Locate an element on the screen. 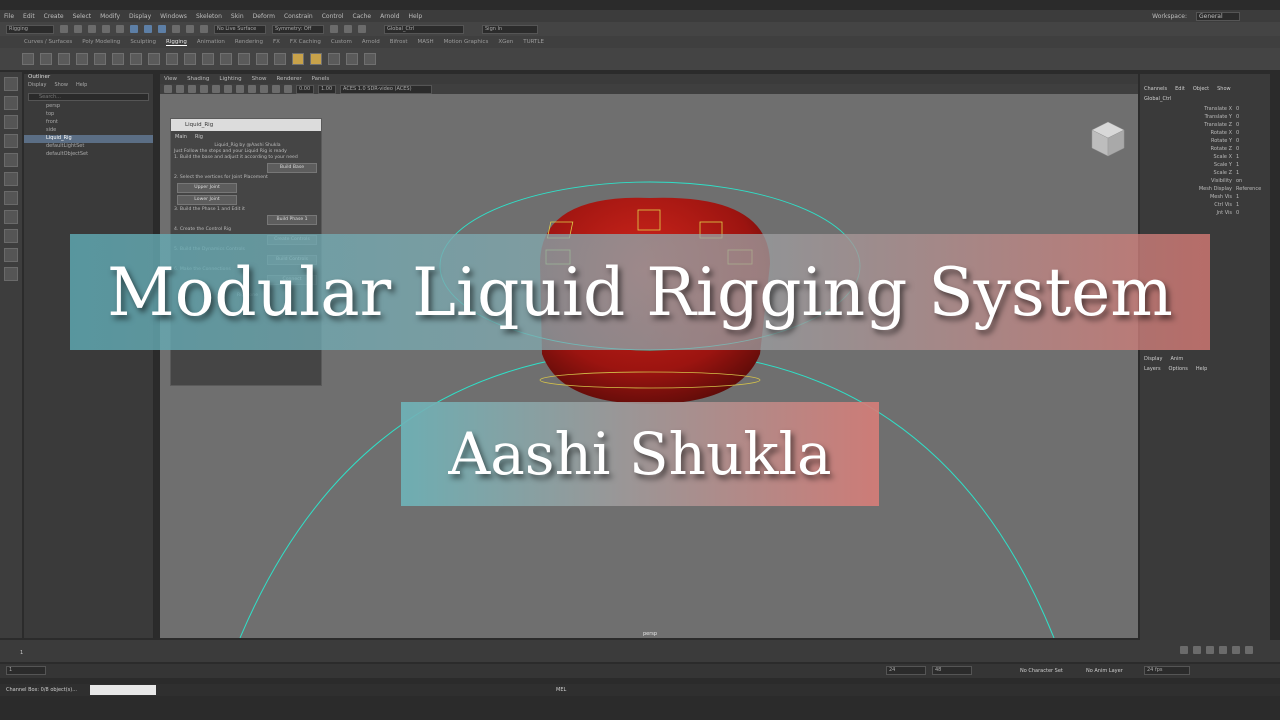 This screenshot has height=720, width=1280. shelf-tab: Curves / Surfaces is located at coordinates (48, 42).